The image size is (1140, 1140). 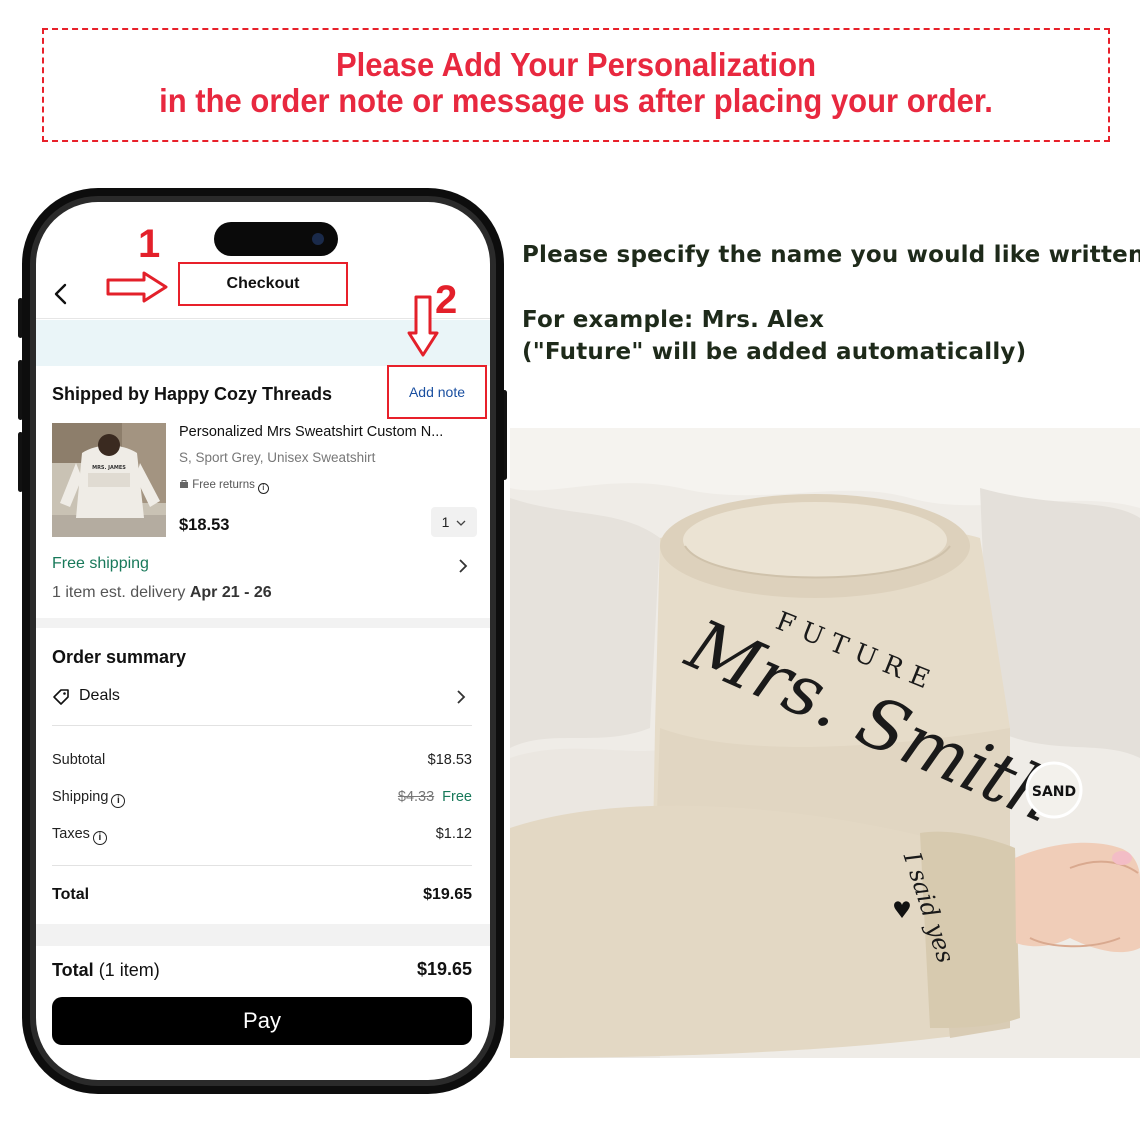 What do you see at coordinates (204, 525) in the screenshot?
I see `product-price: $18.53` at bounding box center [204, 525].